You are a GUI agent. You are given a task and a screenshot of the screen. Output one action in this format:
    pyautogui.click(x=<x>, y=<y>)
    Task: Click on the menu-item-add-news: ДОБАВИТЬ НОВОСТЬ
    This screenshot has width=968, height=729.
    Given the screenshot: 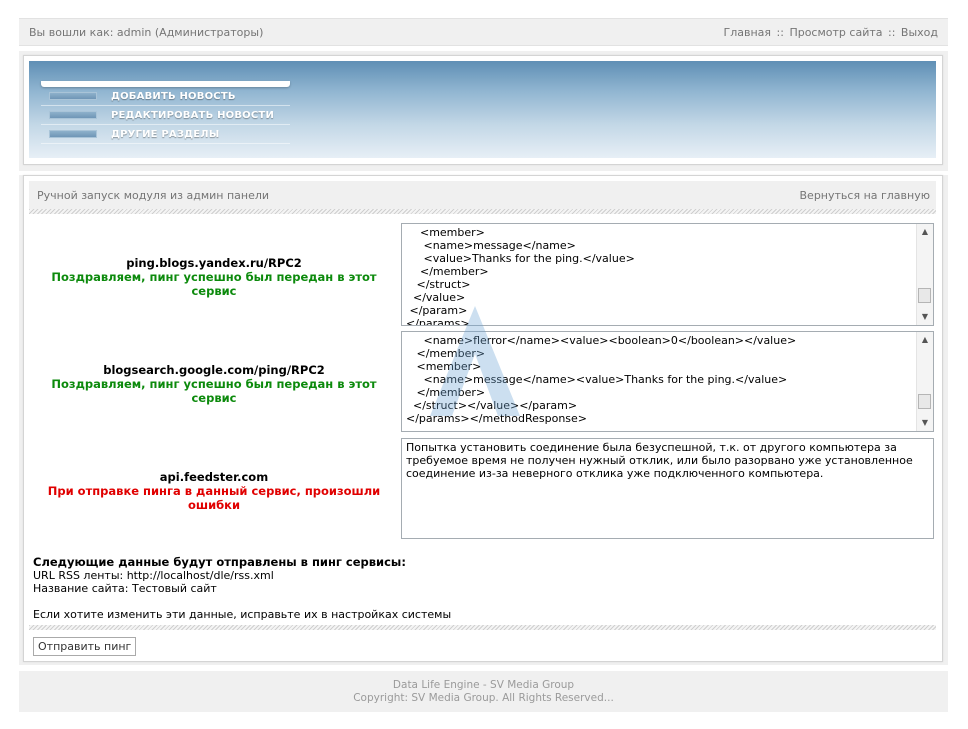 What is the action you would take?
    pyautogui.click(x=165, y=96)
    